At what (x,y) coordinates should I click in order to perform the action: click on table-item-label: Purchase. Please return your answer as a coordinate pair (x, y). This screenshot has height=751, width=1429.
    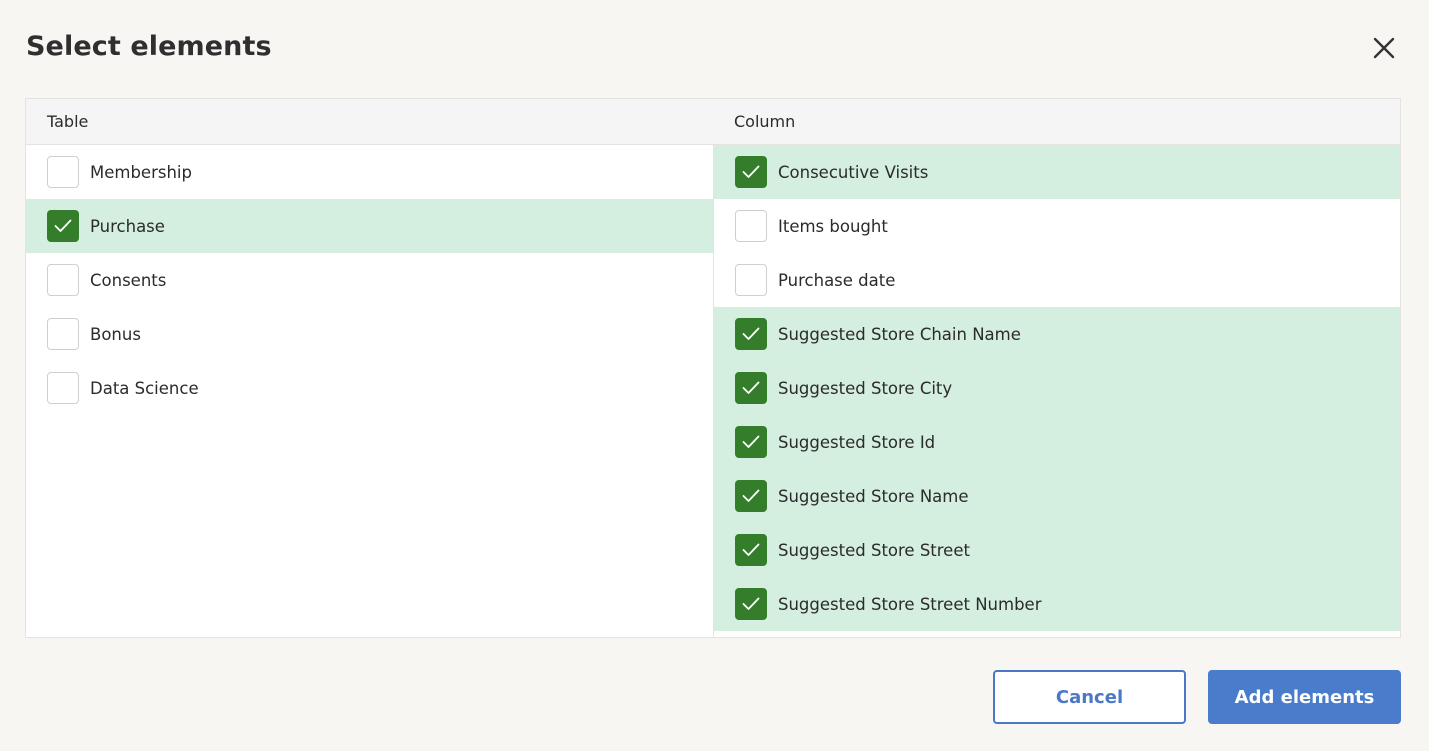
    Looking at the image, I should click on (127, 226).